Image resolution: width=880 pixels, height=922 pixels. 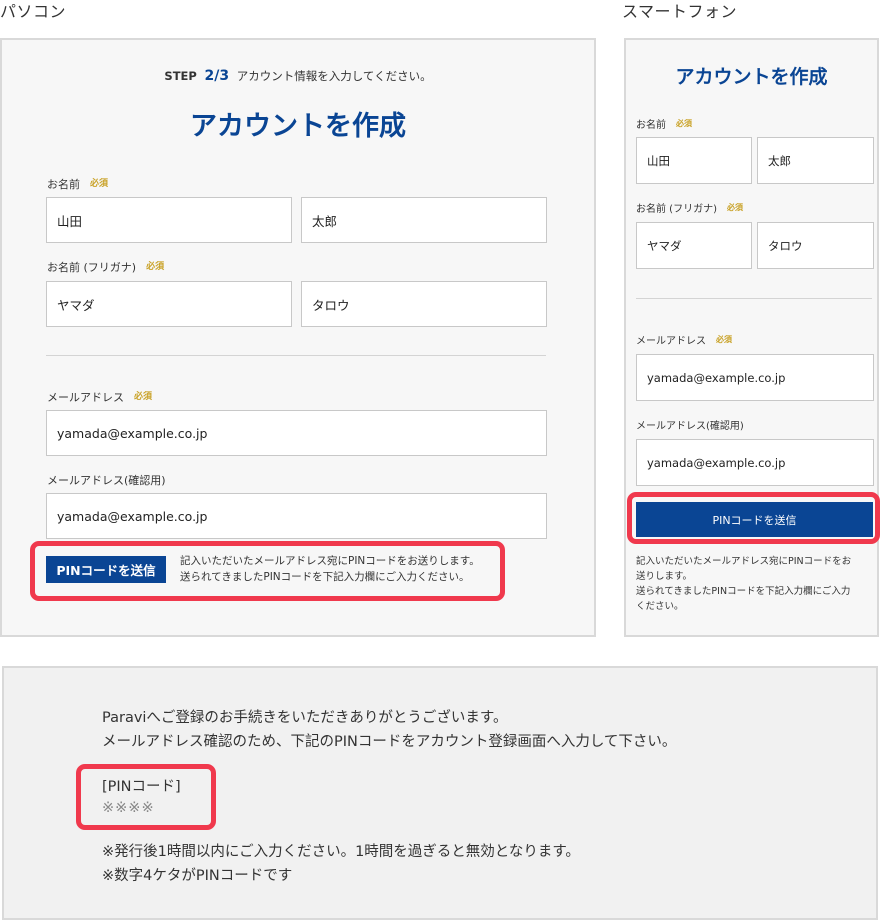 What do you see at coordinates (753, 518) in the screenshot?
I see `sp-highlight` at bounding box center [753, 518].